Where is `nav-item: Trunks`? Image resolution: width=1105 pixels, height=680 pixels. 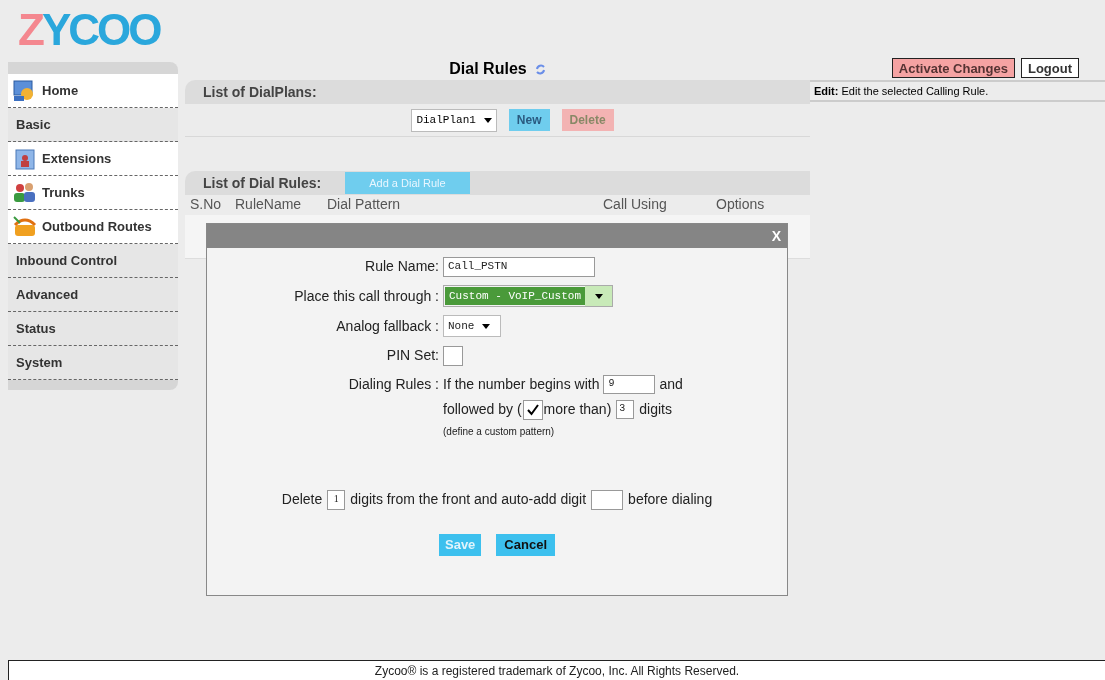
nav-item: Trunks is located at coordinates (93, 193).